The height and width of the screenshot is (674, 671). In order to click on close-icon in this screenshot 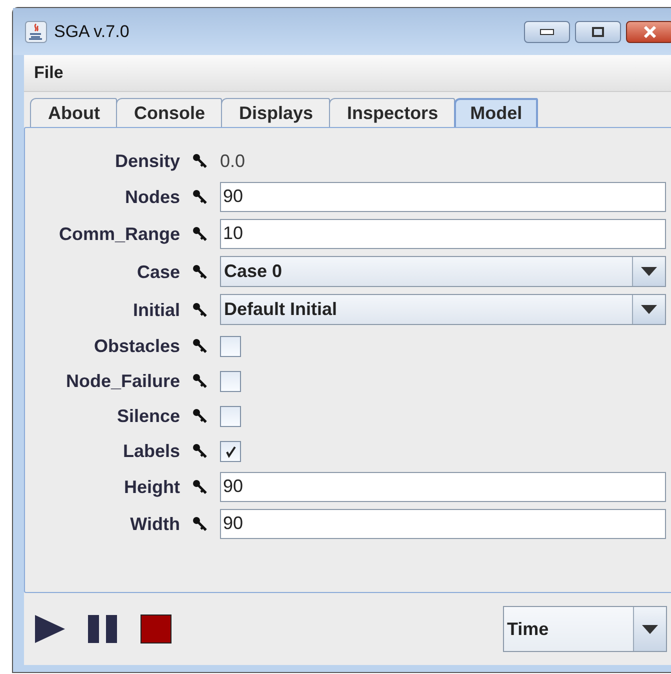, I will do `click(650, 32)`.